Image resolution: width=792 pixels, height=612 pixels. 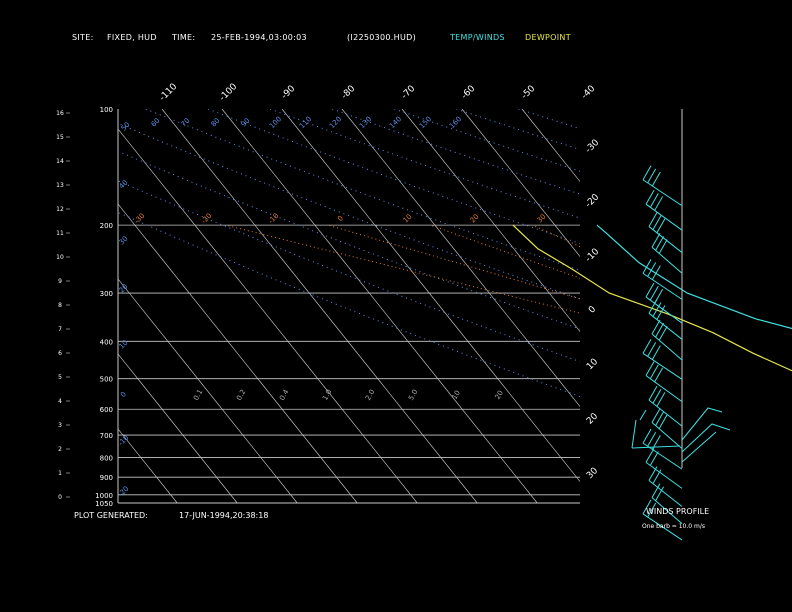 What do you see at coordinates (305, 122) in the screenshot?
I see `dry-adiabat-label: 110` at bounding box center [305, 122].